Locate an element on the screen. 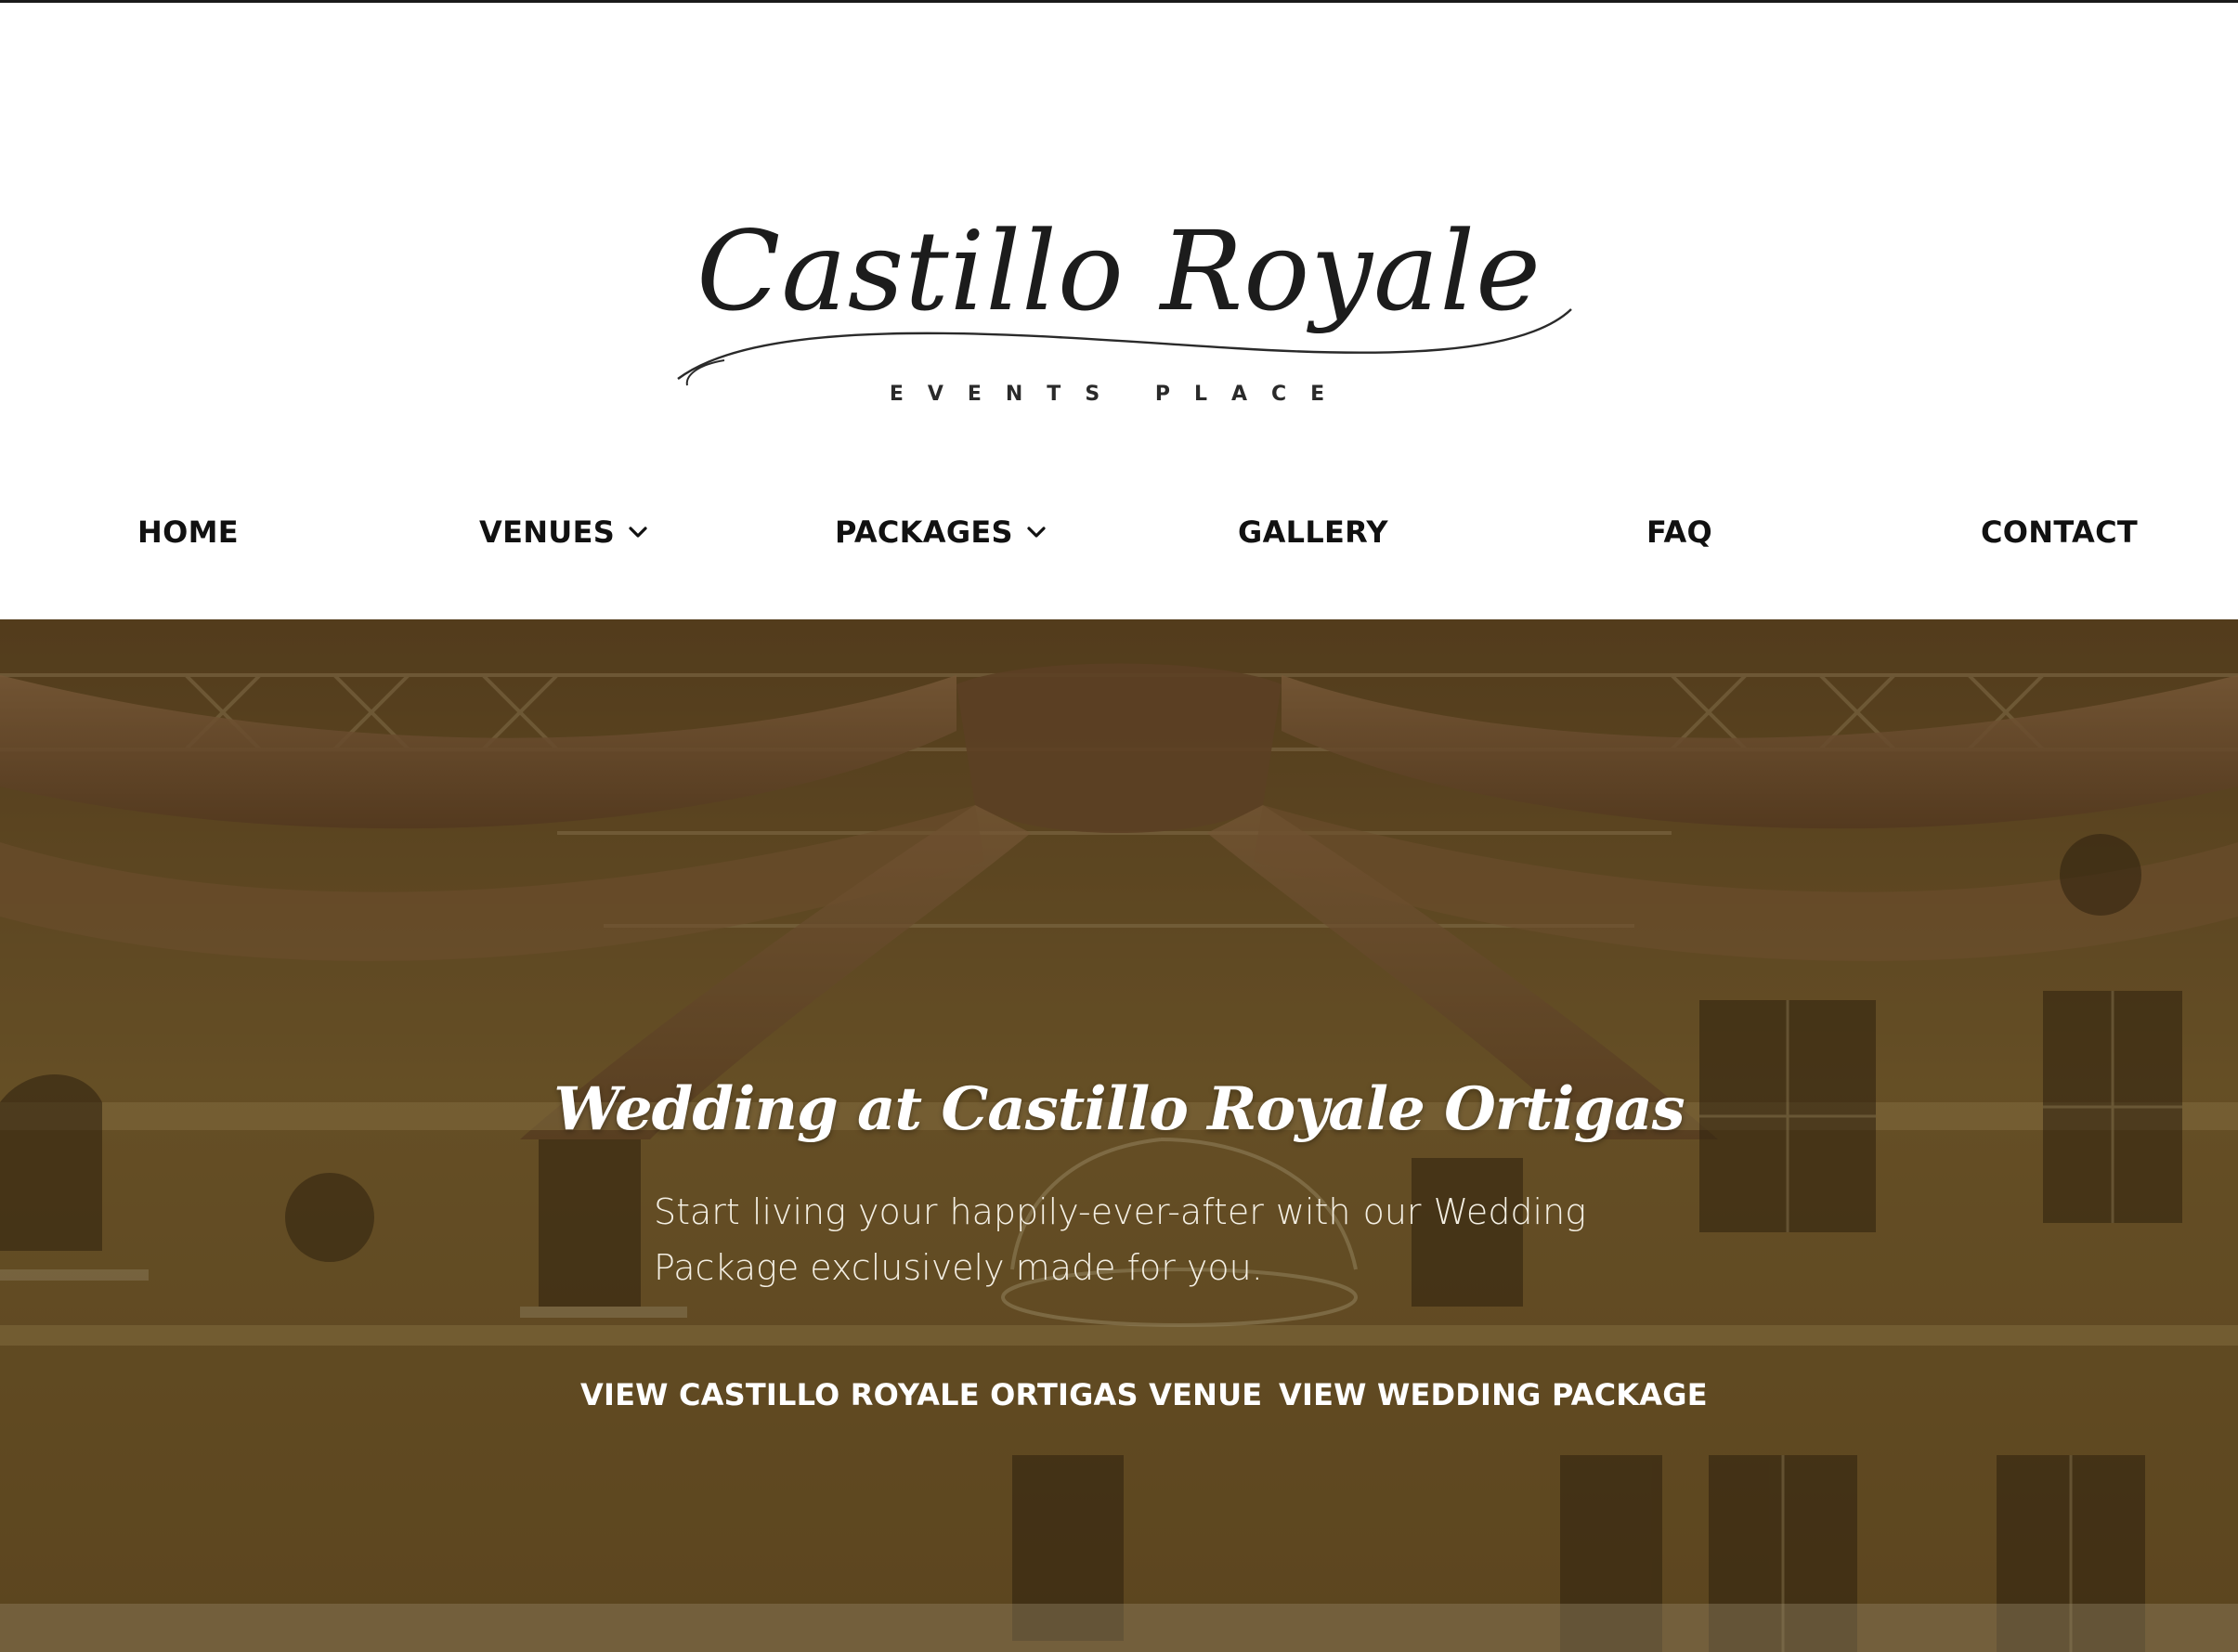 This screenshot has height=1652, width=2238. nav-label: GALLERY is located at coordinates (1313, 532).